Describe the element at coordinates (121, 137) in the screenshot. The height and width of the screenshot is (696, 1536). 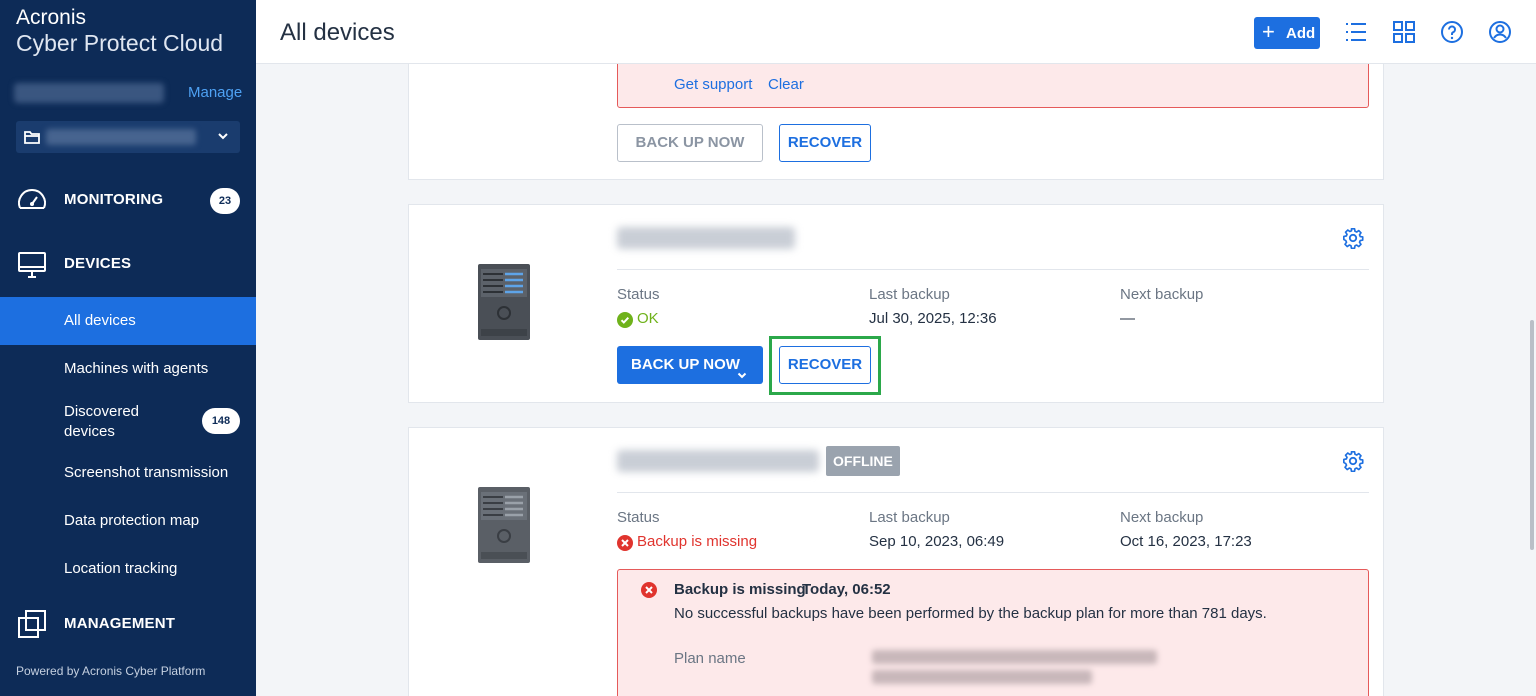
I see `tenant-selector-value-blurred` at that location.